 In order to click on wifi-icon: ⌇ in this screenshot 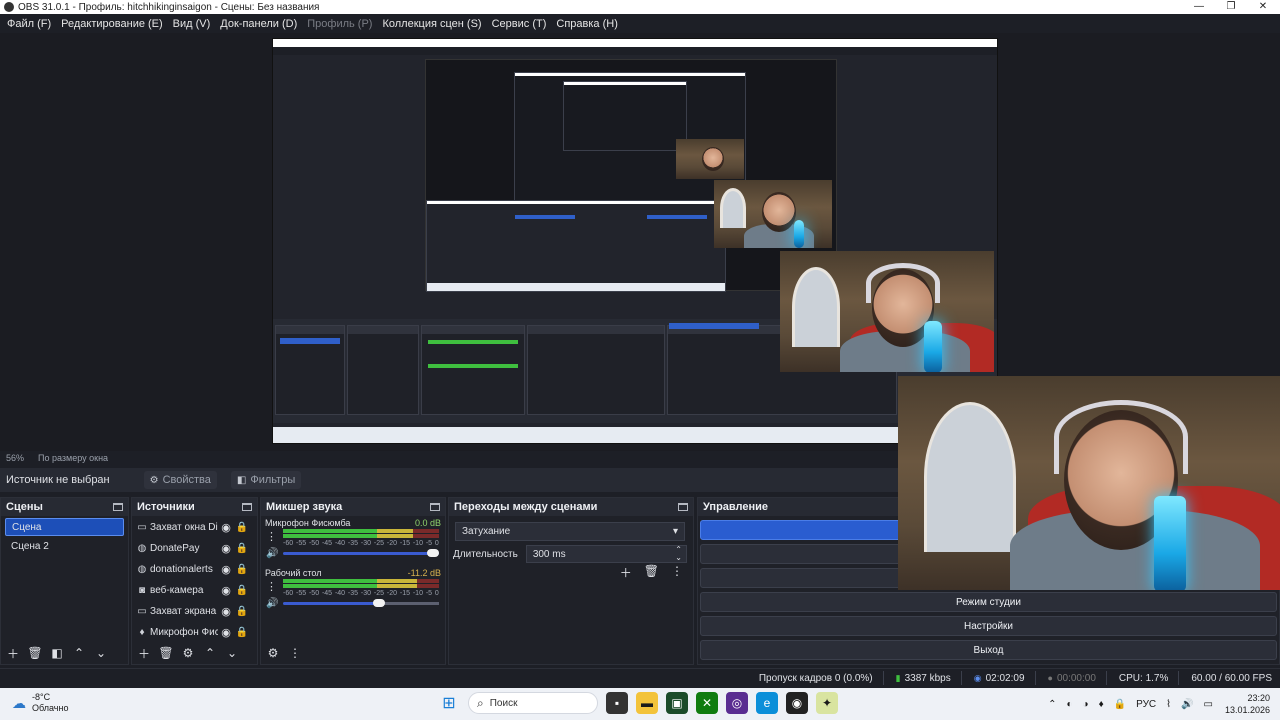, I will do `click(1168, 704)`.